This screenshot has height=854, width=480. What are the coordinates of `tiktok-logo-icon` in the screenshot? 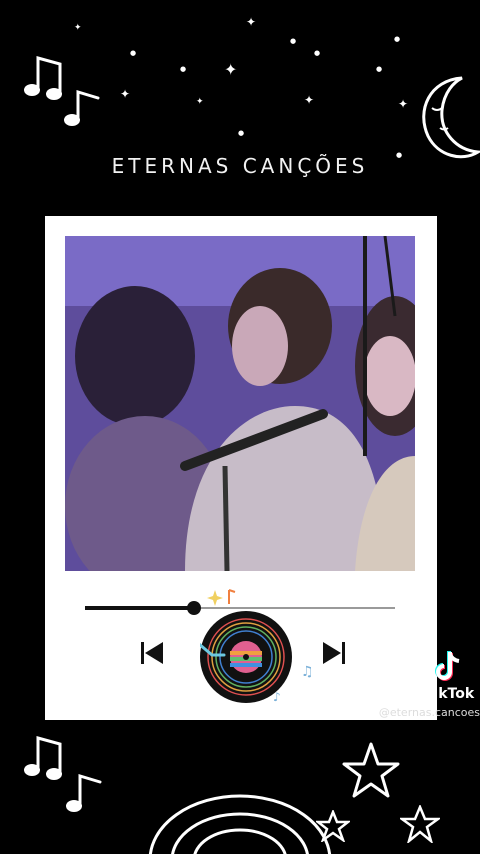 It's located at (447, 666).